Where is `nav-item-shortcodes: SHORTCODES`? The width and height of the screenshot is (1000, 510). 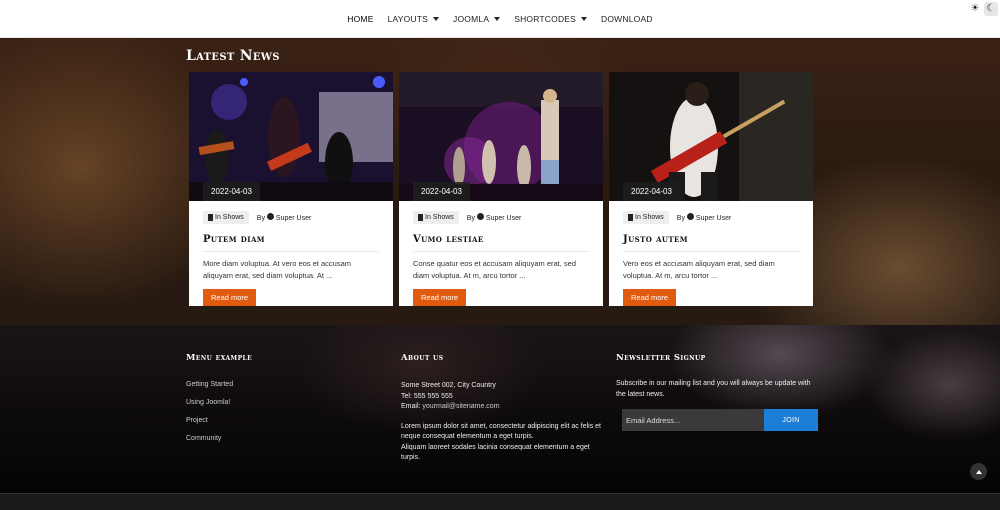
nav-item-shortcodes: SHORTCODES is located at coordinates (550, 19).